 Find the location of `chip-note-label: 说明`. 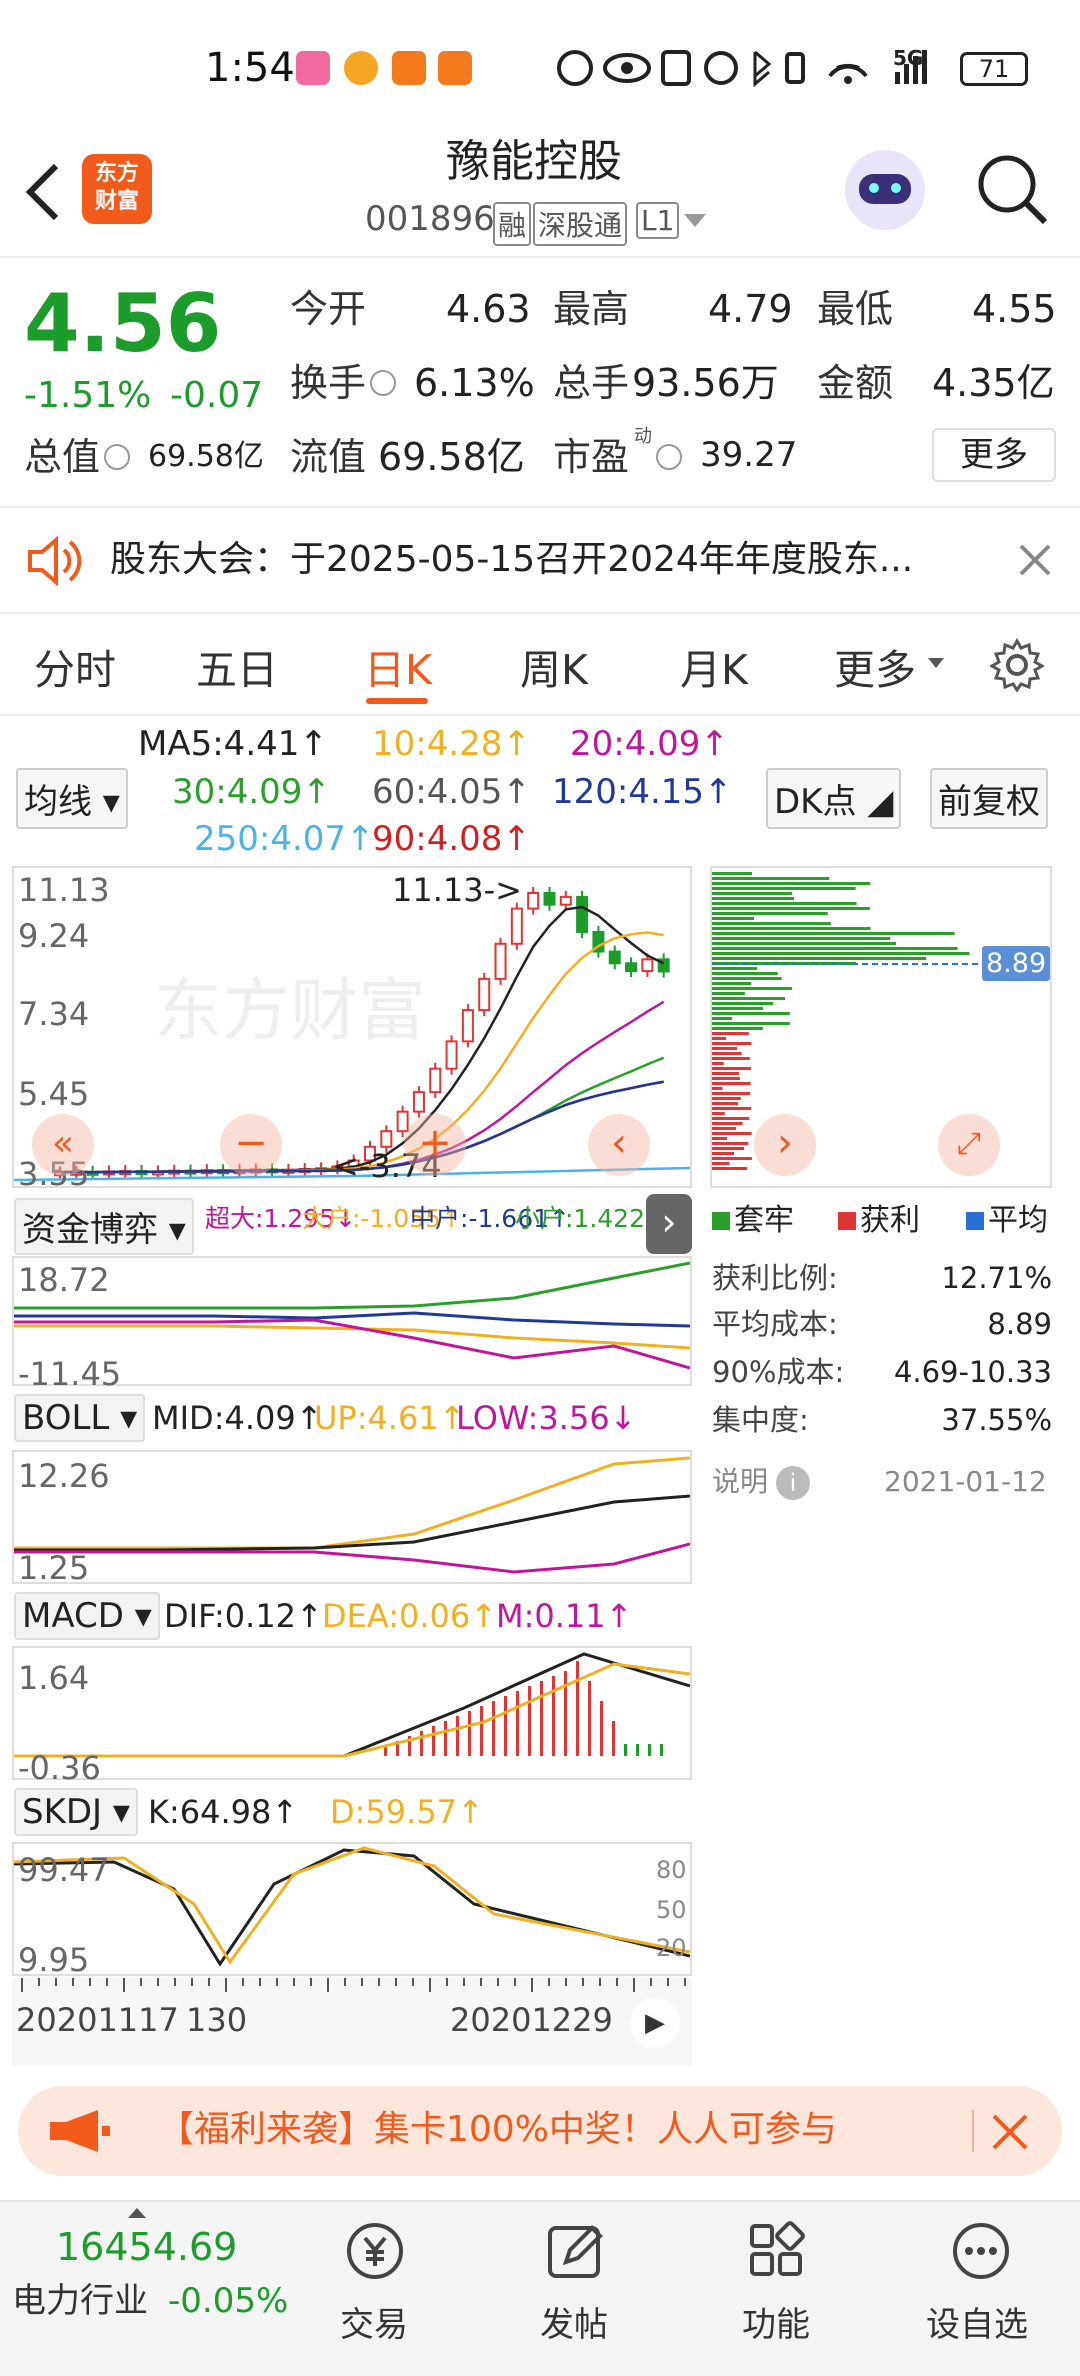

chip-note-label: 说明 is located at coordinates (740, 1482).